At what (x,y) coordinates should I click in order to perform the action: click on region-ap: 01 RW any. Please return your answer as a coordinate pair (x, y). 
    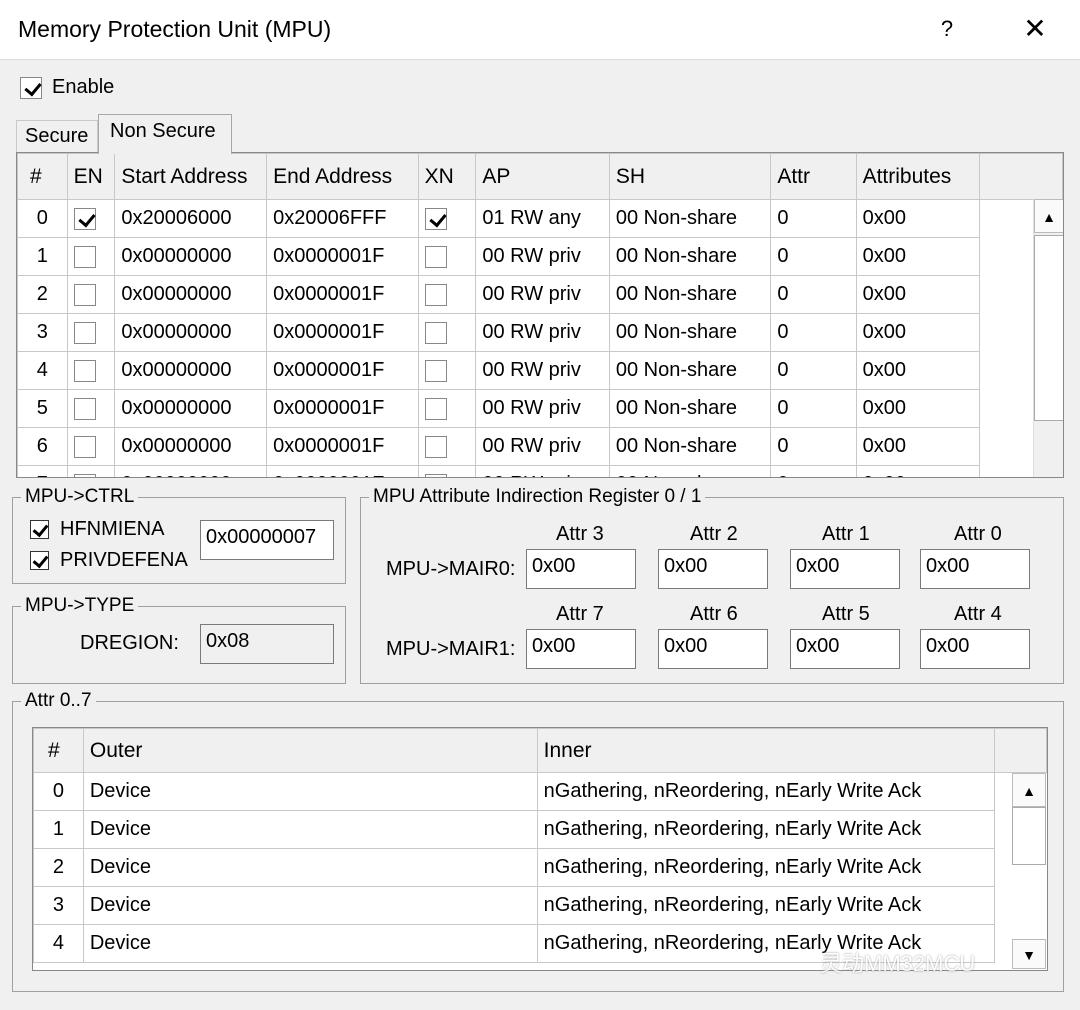
    Looking at the image, I should click on (542, 218).